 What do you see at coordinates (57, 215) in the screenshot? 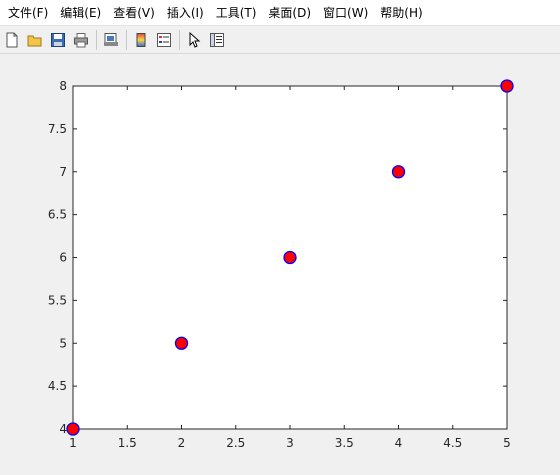
I see `y-tick-label: 6.5` at bounding box center [57, 215].